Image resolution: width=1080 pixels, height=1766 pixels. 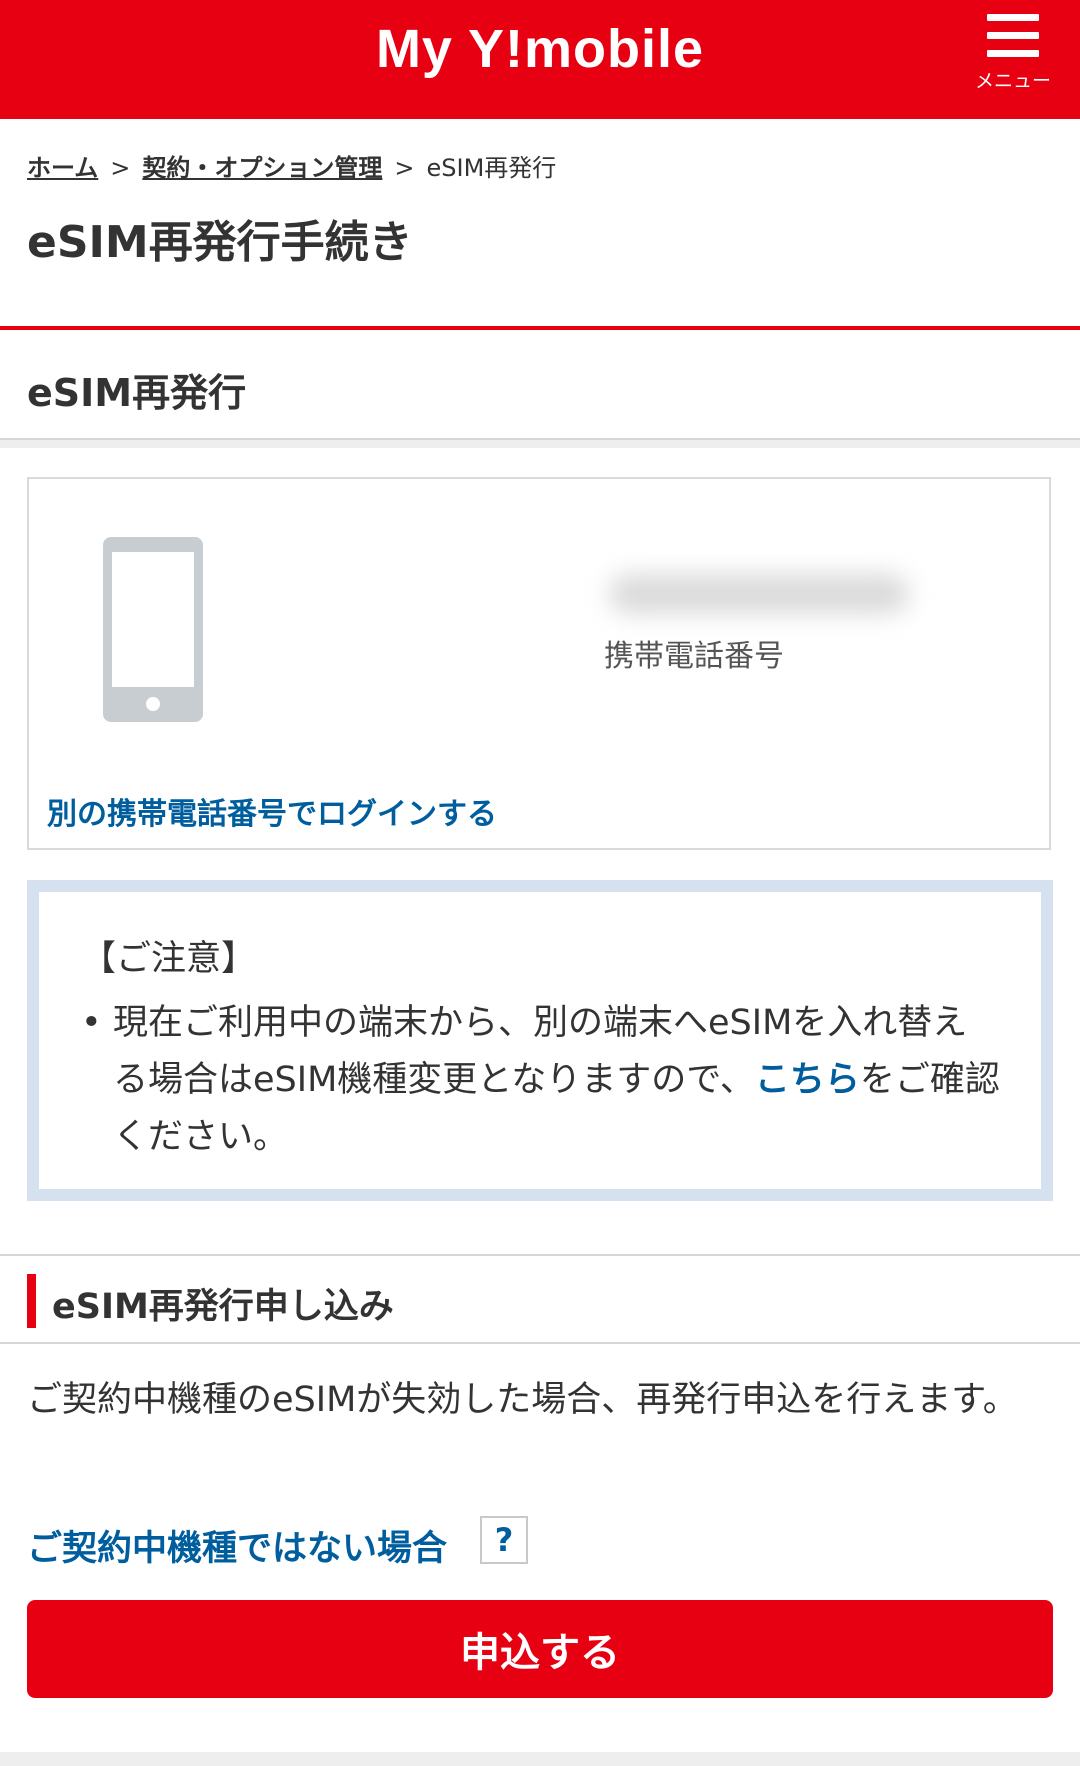 I want to click on smartphone-home-button, so click(x=153, y=704).